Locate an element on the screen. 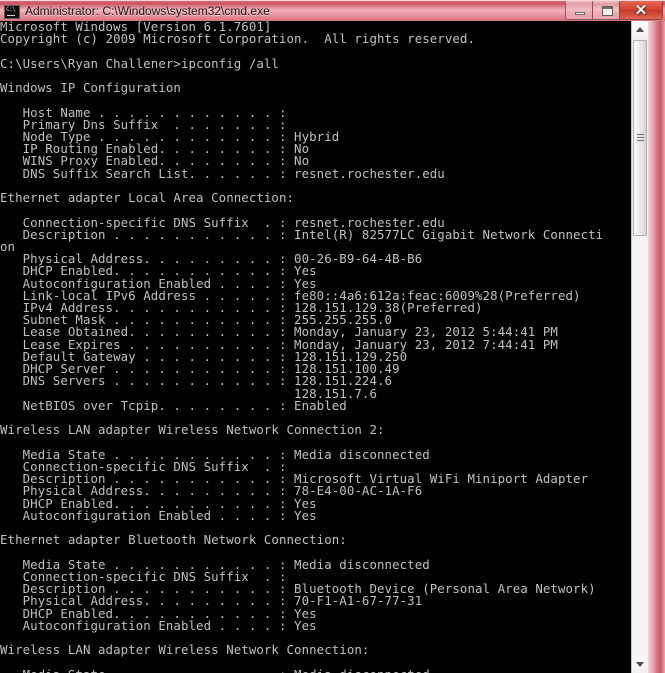  vertical-scrollbar is located at coordinates (639, 347).